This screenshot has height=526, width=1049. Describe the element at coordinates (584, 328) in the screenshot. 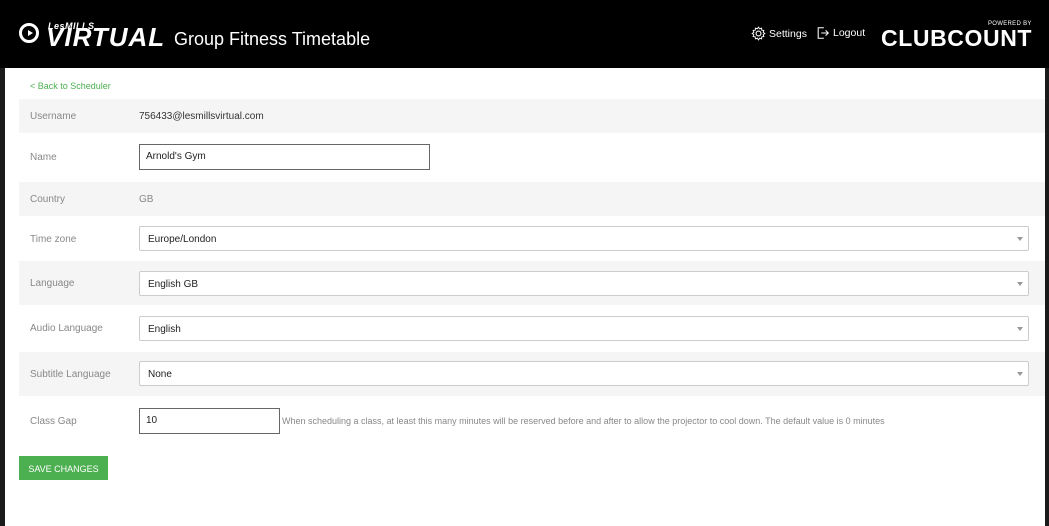

I see `audio-language-select: English` at that location.